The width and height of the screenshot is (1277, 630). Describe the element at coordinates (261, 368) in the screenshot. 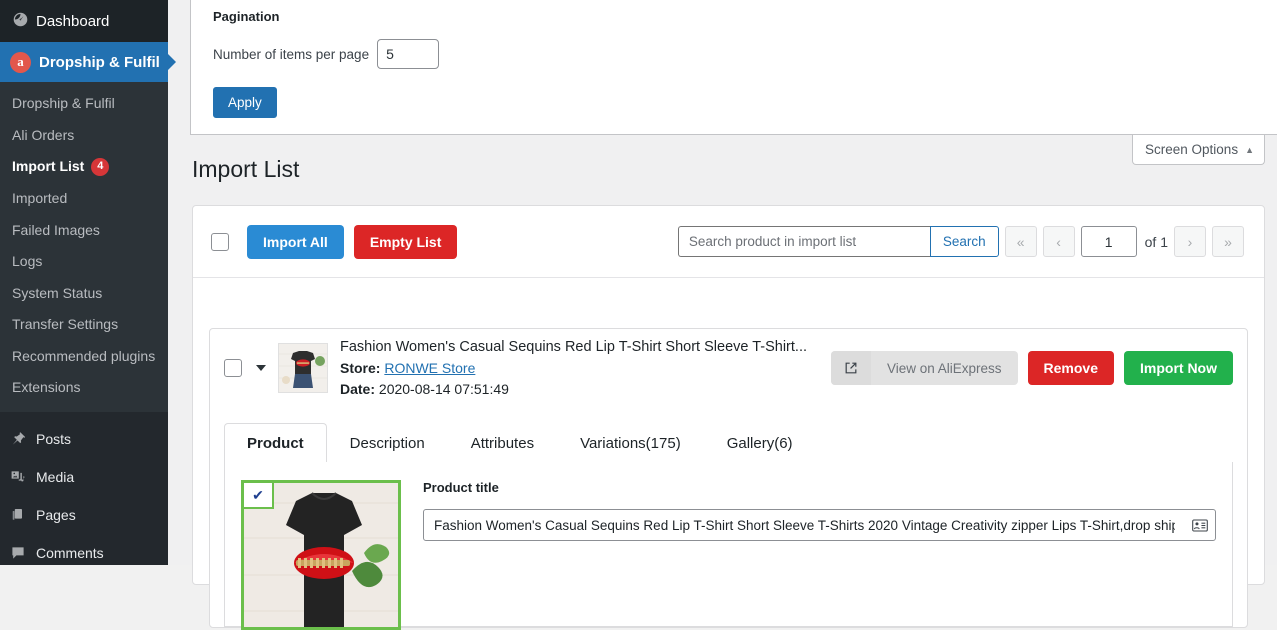

I see `chevron-down-icon` at that location.